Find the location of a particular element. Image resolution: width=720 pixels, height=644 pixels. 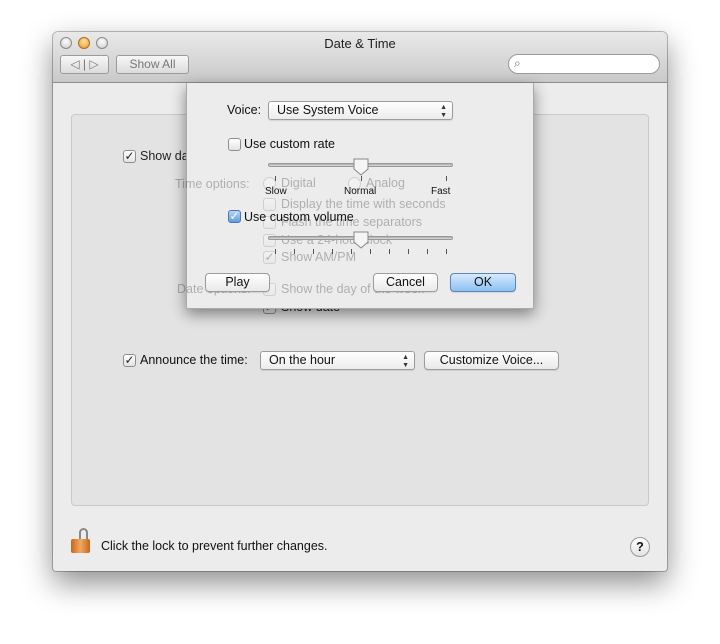

forward-icon: ▷ is located at coordinates (93, 64).